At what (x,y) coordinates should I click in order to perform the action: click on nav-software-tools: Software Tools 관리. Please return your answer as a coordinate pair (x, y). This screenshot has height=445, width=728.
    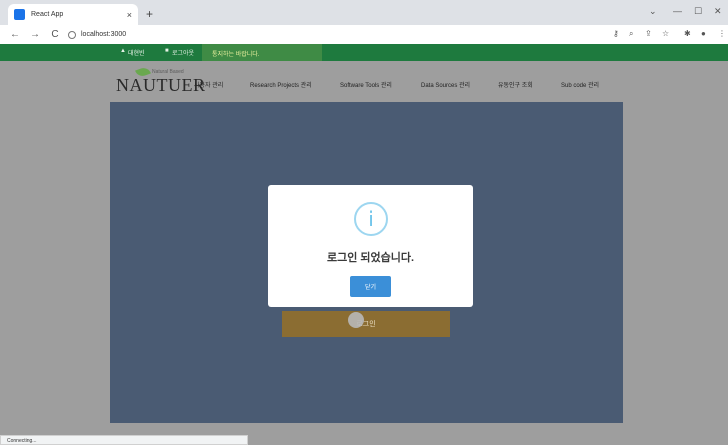
    Looking at the image, I should click on (366, 84).